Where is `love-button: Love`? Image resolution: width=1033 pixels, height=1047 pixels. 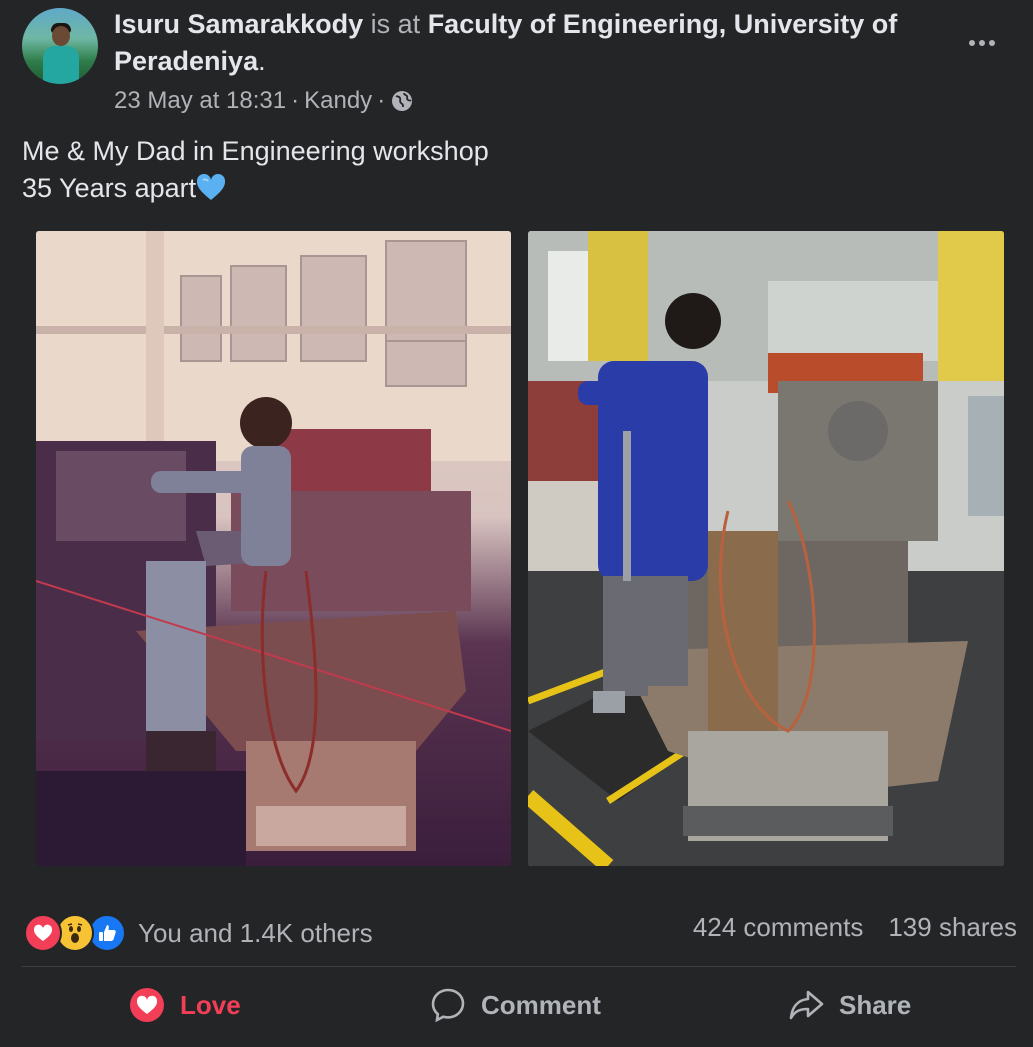 love-button: Love is located at coordinates (185, 1005).